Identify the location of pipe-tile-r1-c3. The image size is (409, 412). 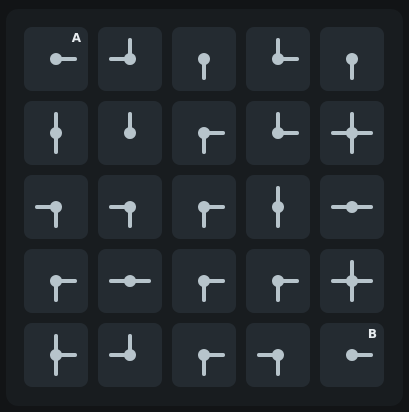
(278, 133).